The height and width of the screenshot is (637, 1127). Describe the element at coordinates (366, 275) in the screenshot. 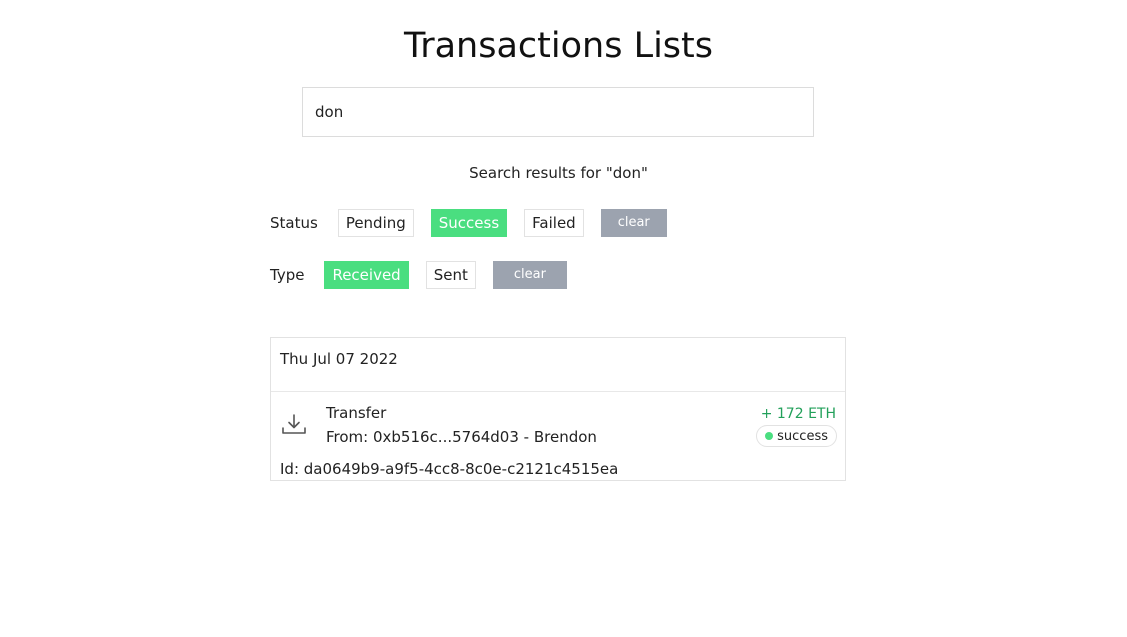

I see `type-chip-received: Received` at that location.